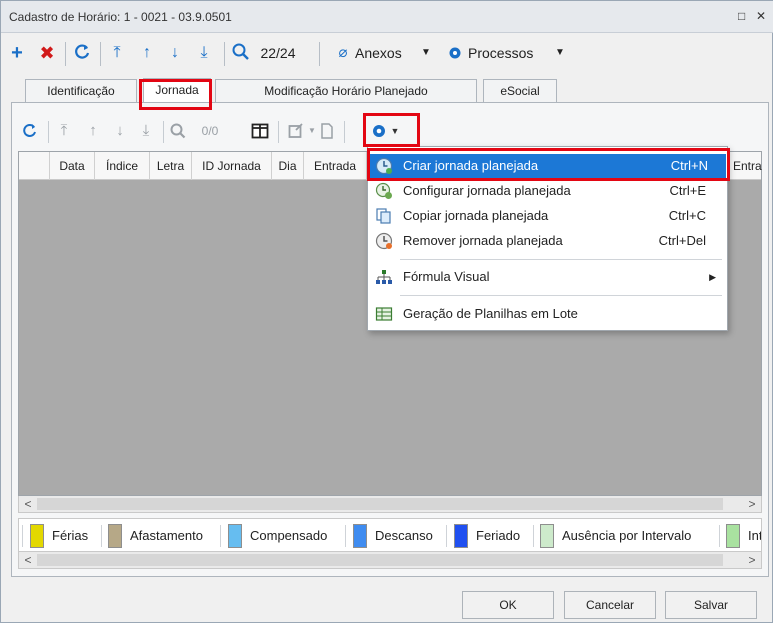  What do you see at coordinates (547, 191) in the screenshot?
I see `menu-item-configurar-jornada: Configurar jornada planejada Ctrl+E` at bounding box center [547, 191].